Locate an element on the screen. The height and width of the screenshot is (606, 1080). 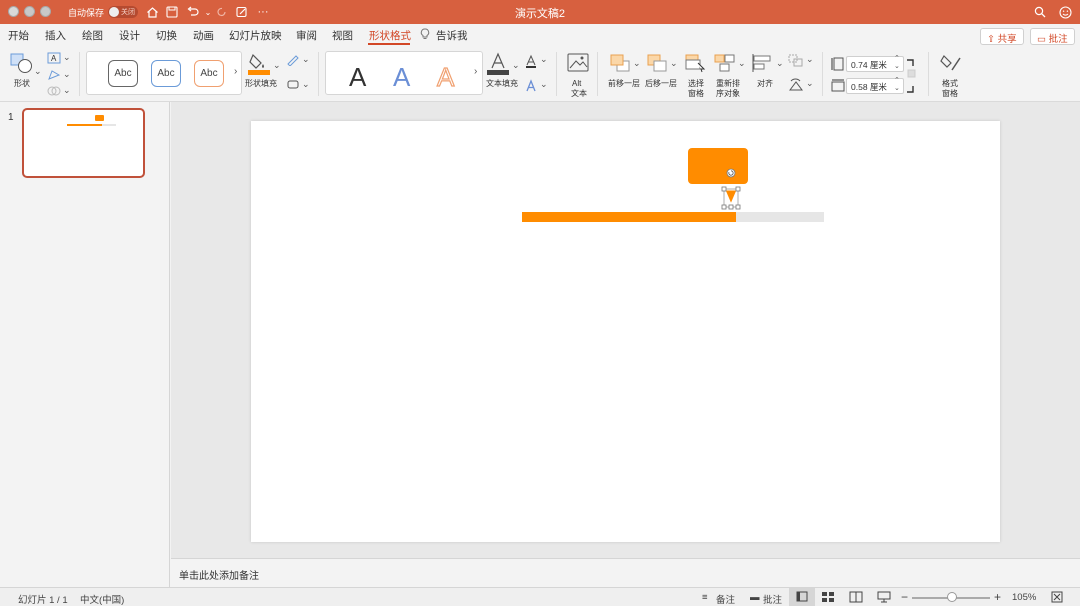
wordart-style-3: A is located at coordinates (445, 77).